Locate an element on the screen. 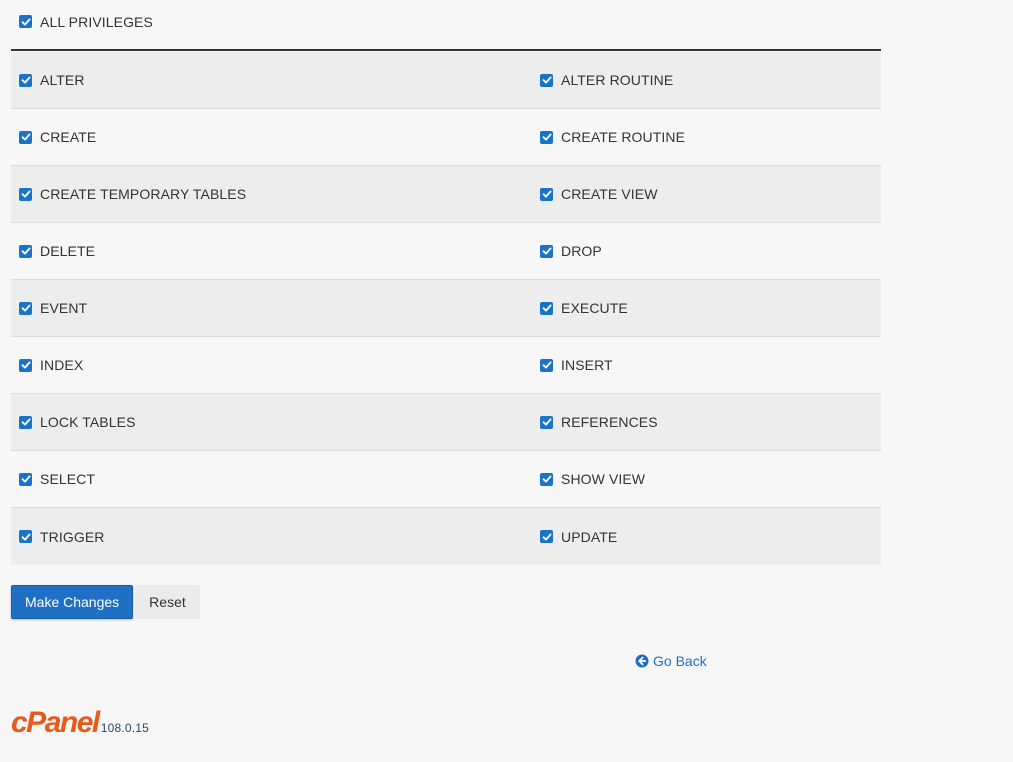  privilege-row: CREATE TEMPORARY TABLES CREATE VIEW is located at coordinates (446, 194).